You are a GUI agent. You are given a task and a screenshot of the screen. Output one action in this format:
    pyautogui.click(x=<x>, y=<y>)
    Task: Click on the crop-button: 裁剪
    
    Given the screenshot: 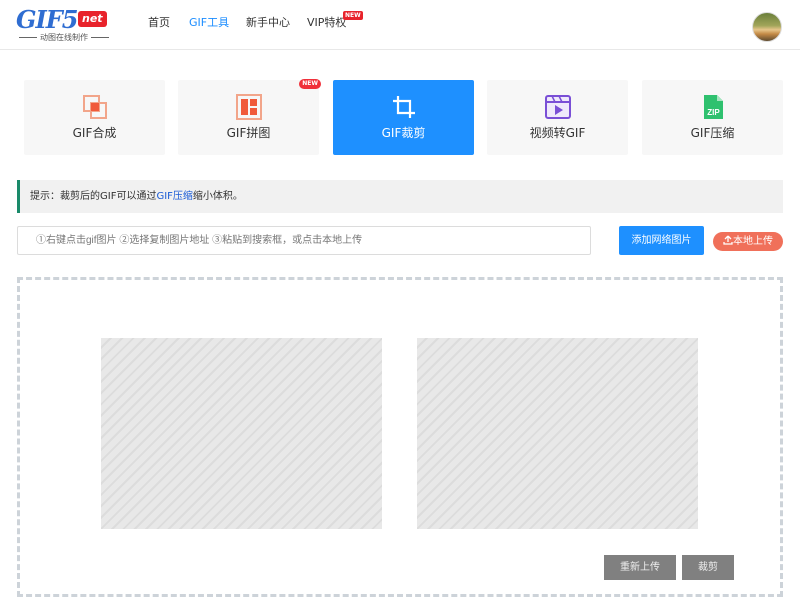 What is the action you would take?
    pyautogui.click(x=708, y=567)
    